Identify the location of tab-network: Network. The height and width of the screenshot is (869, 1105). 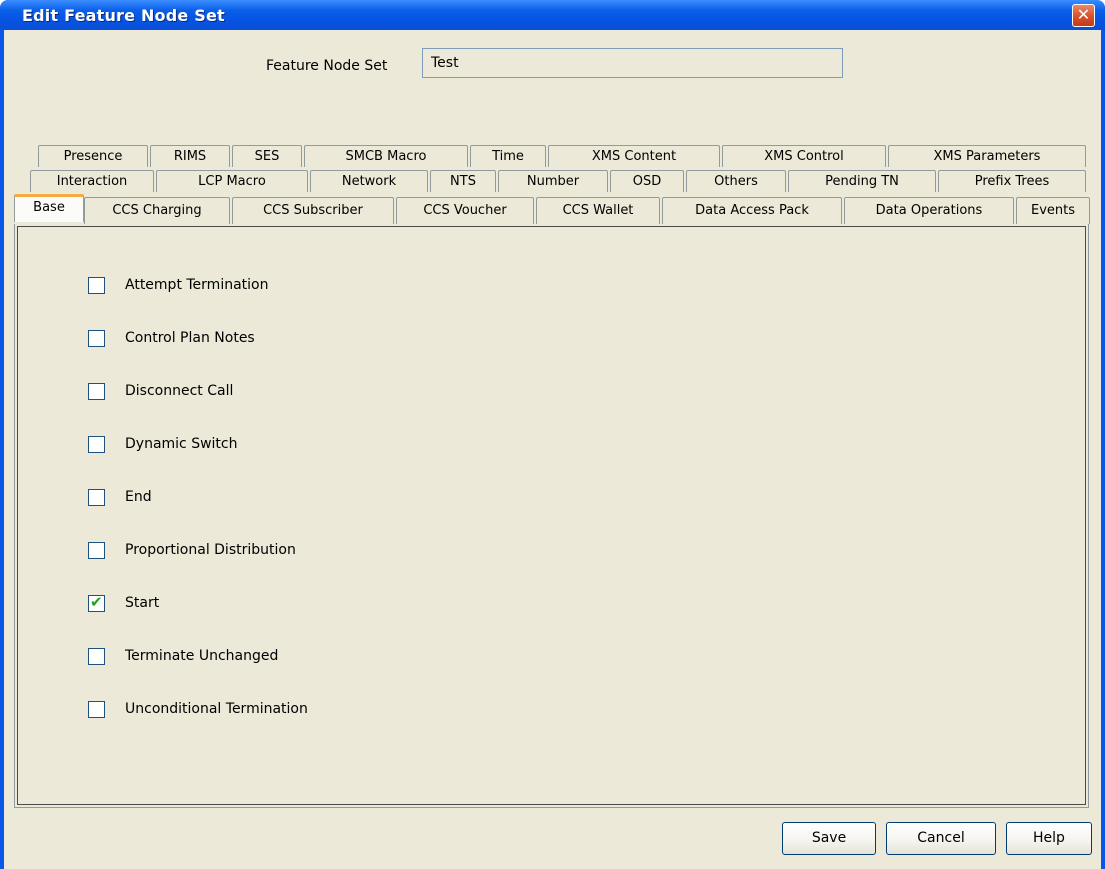
(369, 181).